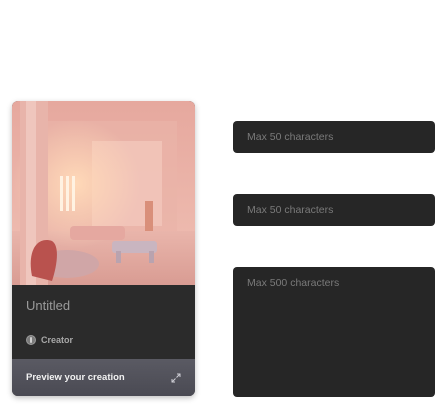 The width and height of the screenshot is (435, 412). Describe the element at coordinates (334, 210) in the screenshot. I see `creator-input` at that location.